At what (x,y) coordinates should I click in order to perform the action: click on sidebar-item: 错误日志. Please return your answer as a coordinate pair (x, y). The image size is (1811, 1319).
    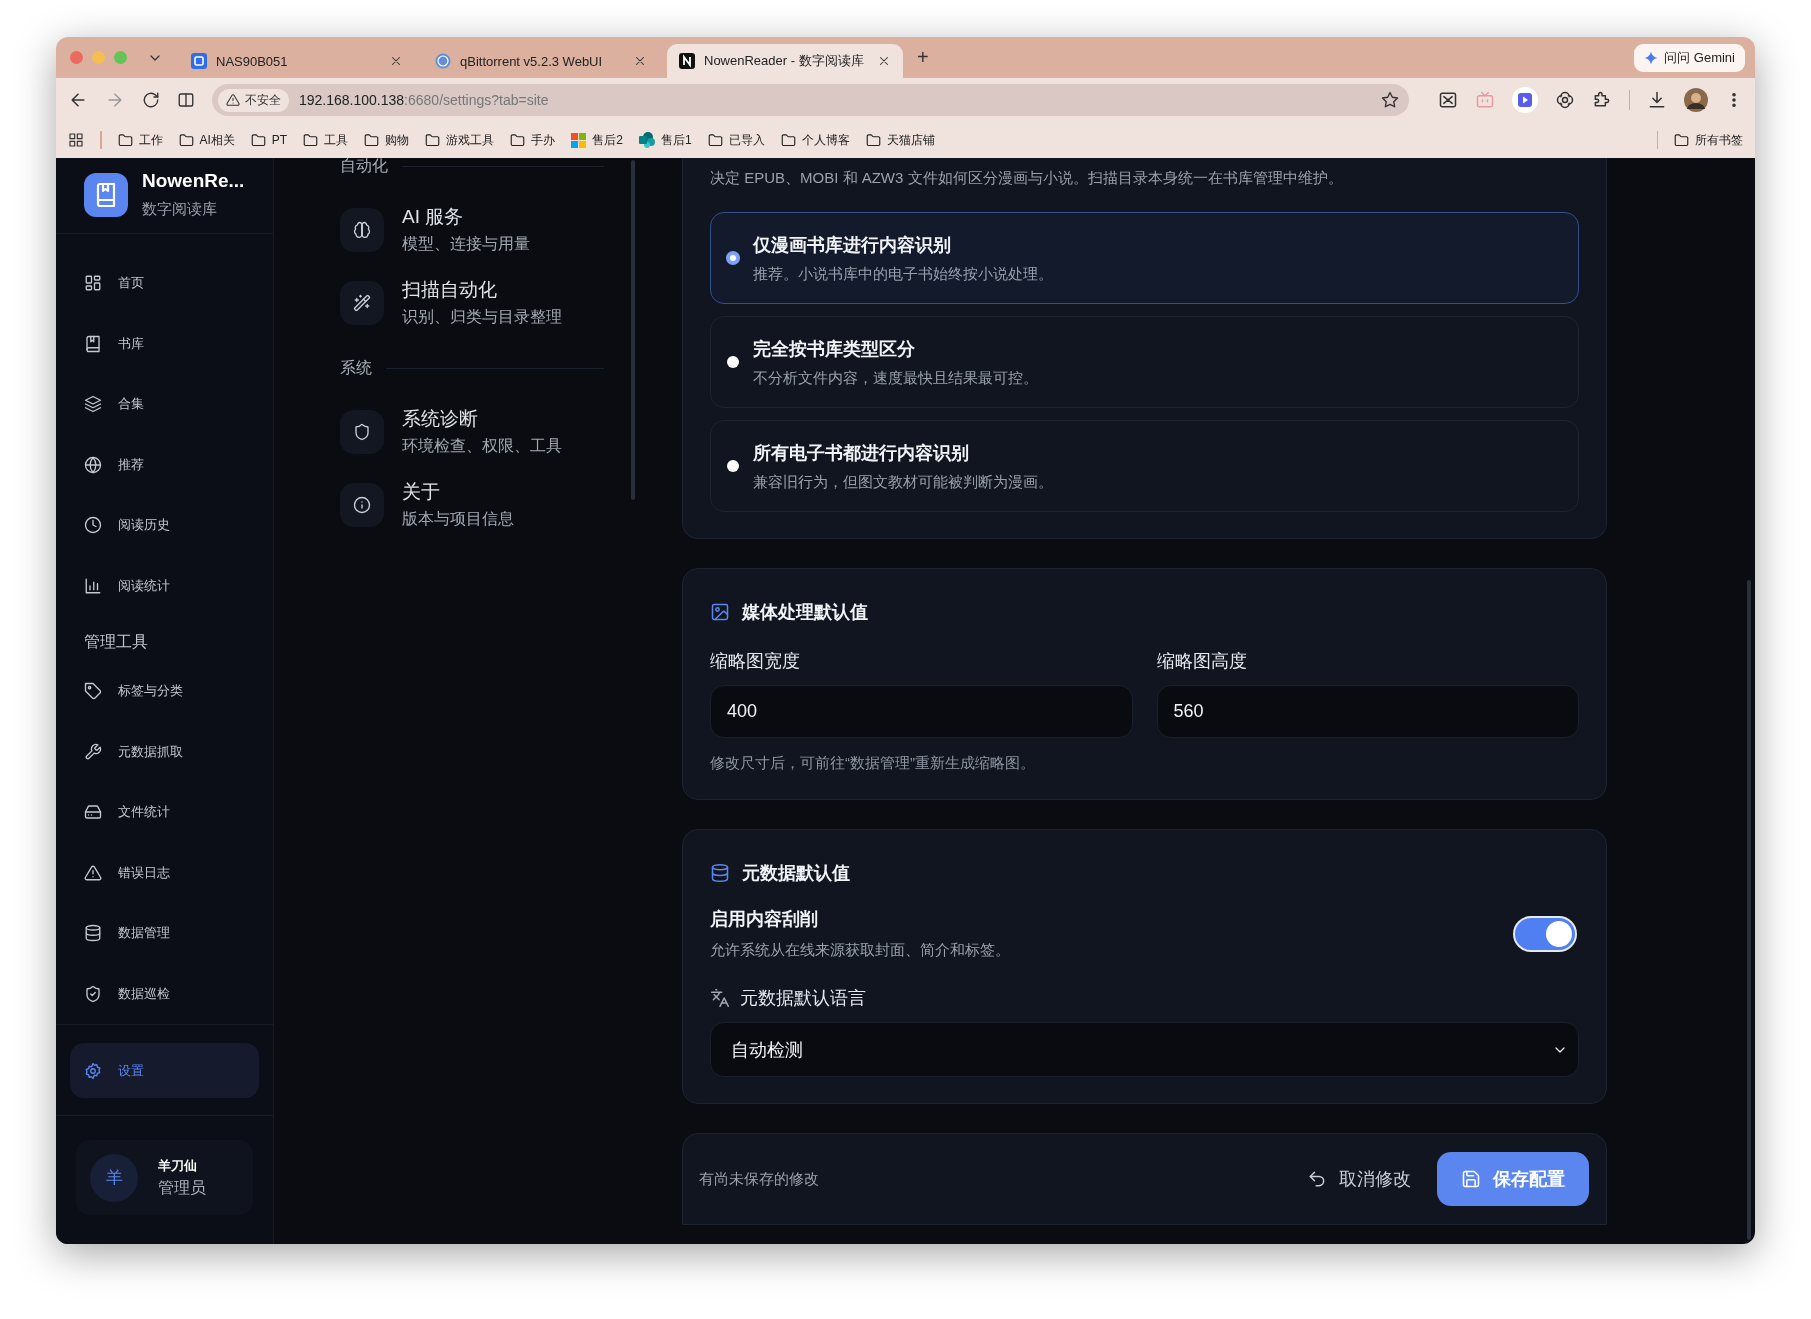
    Looking at the image, I should click on (164, 872).